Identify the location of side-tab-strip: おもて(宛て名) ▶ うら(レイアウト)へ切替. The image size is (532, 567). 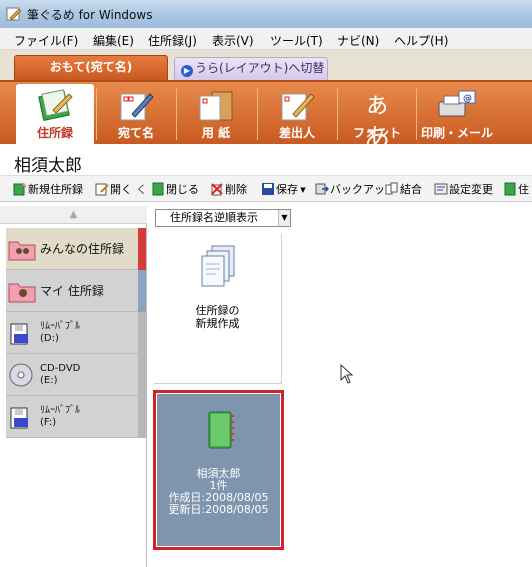
(266, 65).